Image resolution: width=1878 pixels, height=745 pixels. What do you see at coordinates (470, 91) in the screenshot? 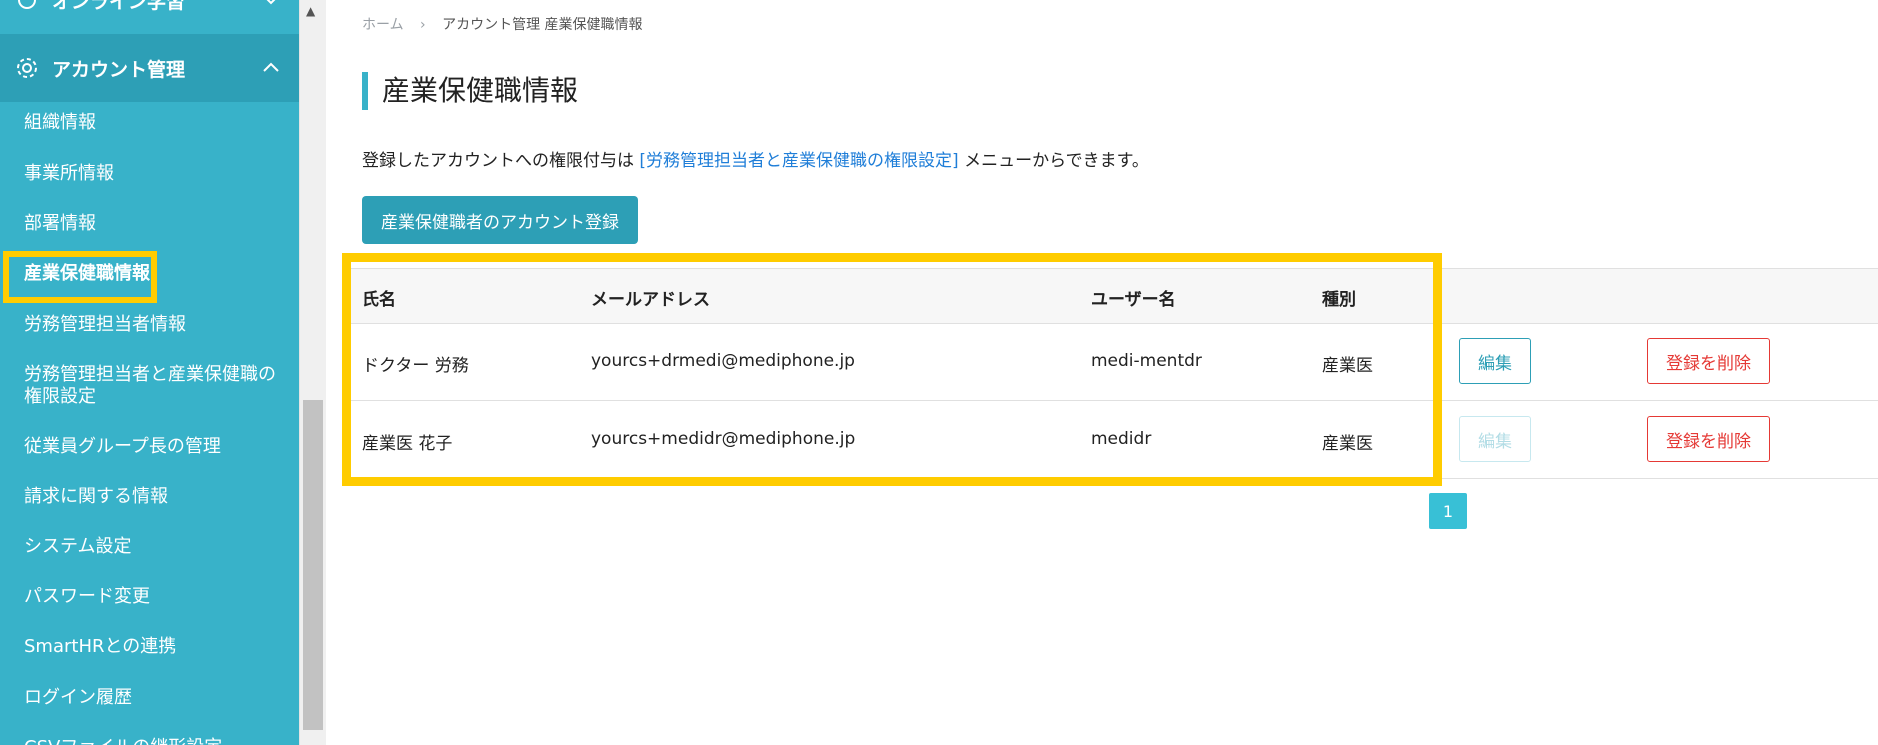
I see `page-title: 産業保健職情報` at bounding box center [470, 91].